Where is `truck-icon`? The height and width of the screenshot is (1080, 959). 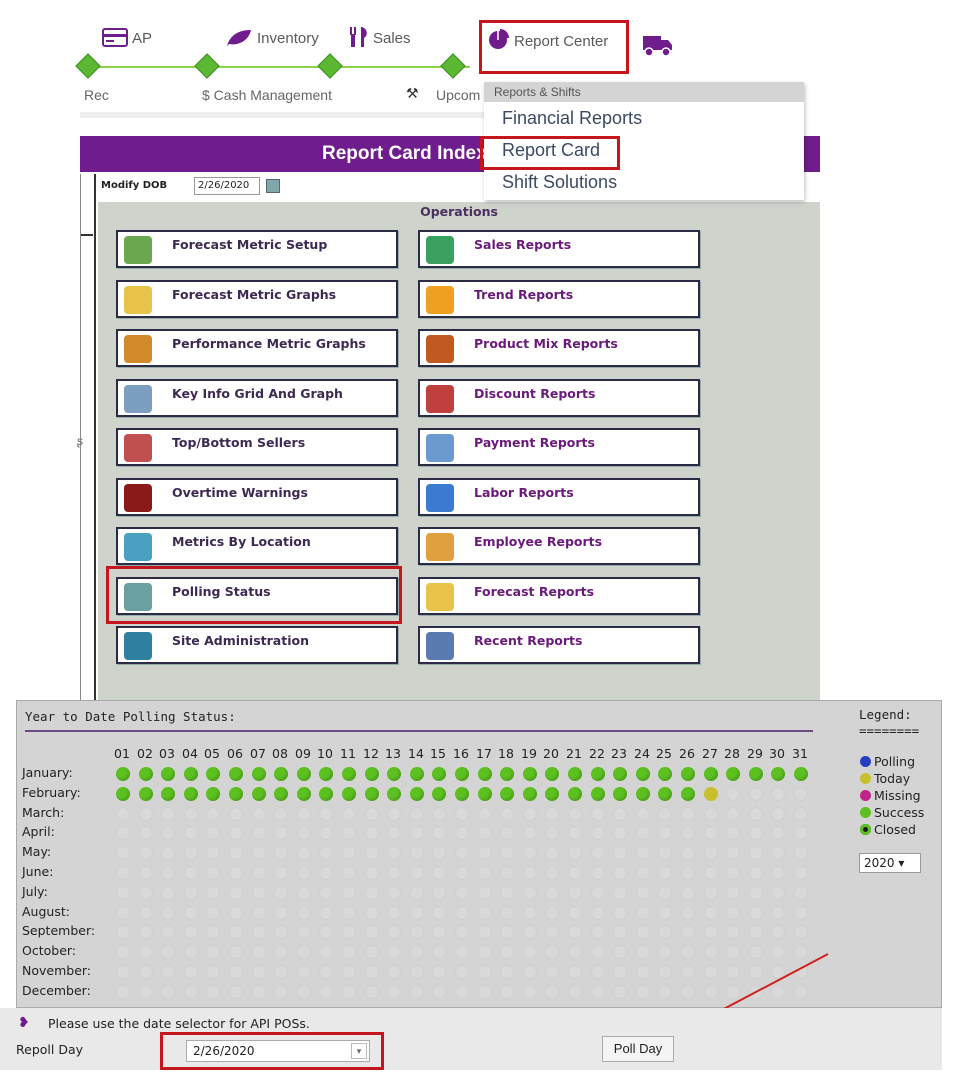 truck-icon is located at coordinates (658, 48).